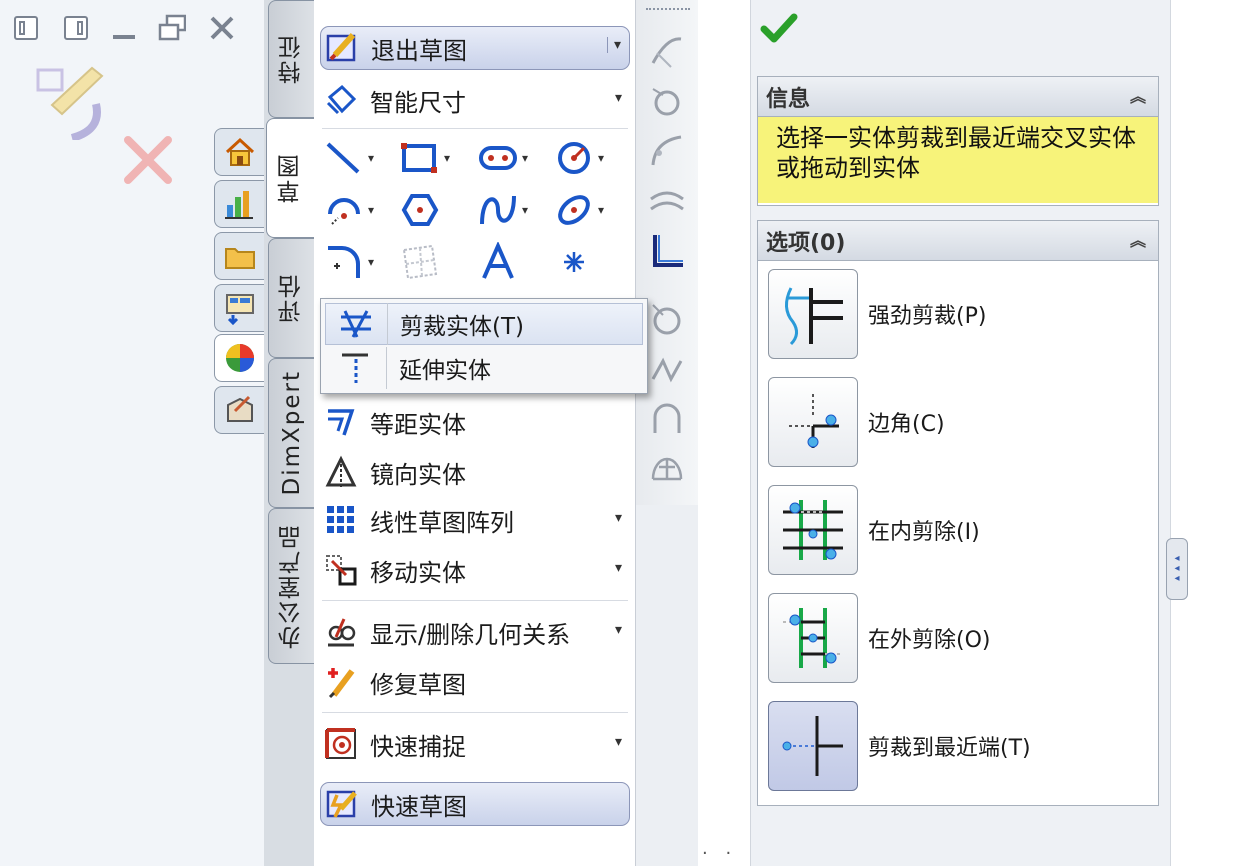  I want to click on tab-office-products: 办公室产品, so click(291, 586).